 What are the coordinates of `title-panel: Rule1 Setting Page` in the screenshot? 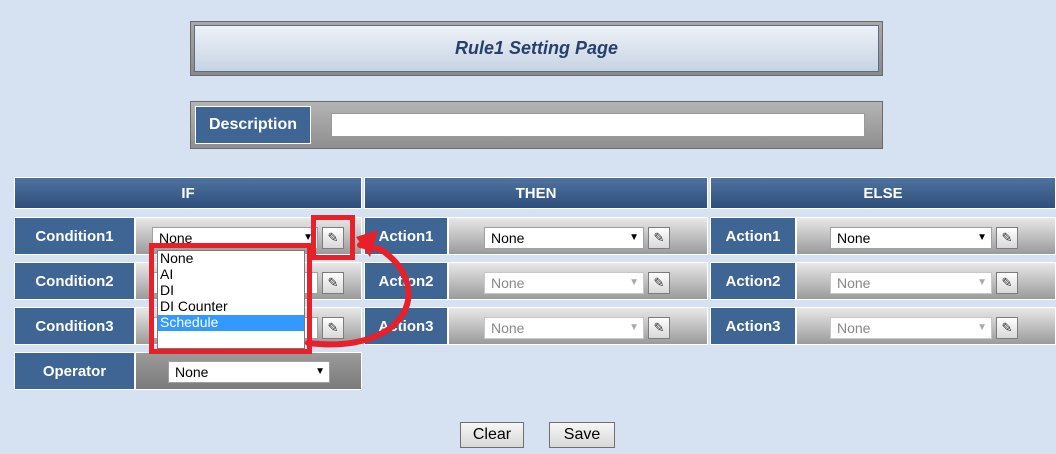 It's located at (536, 48).